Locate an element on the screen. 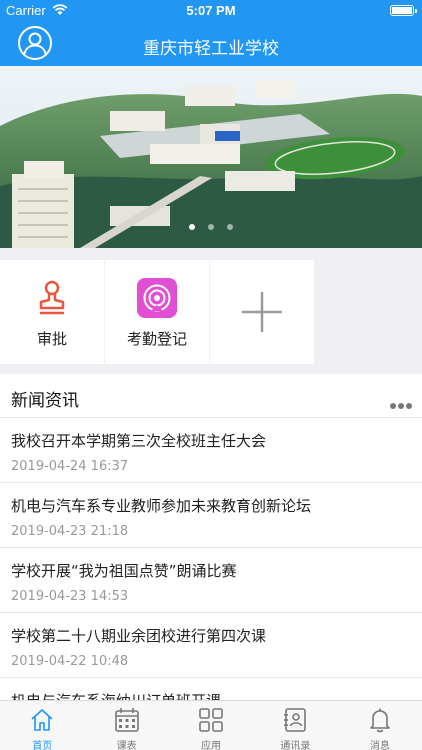 The height and width of the screenshot is (750, 422). contacts-icon is located at coordinates (295, 720).